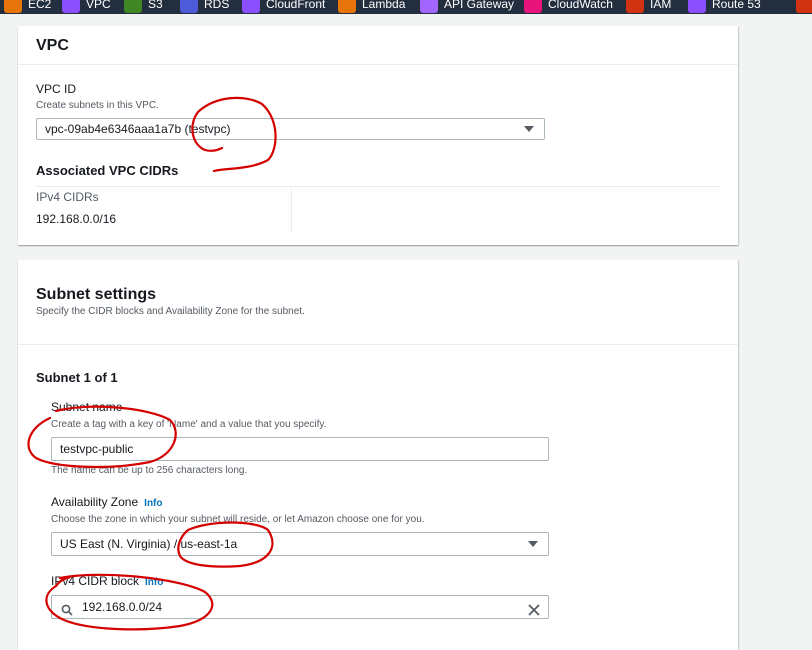 The height and width of the screenshot is (650, 812). What do you see at coordinates (189, 6) in the screenshot?
I see `rds-icon` at bounding box center [189, 6].